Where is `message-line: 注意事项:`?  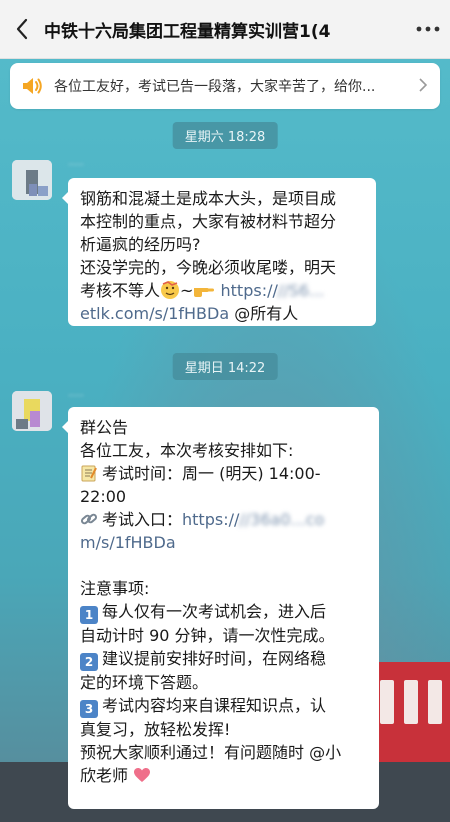
message-line: 注意事项: is located at coordinates (115, 588).